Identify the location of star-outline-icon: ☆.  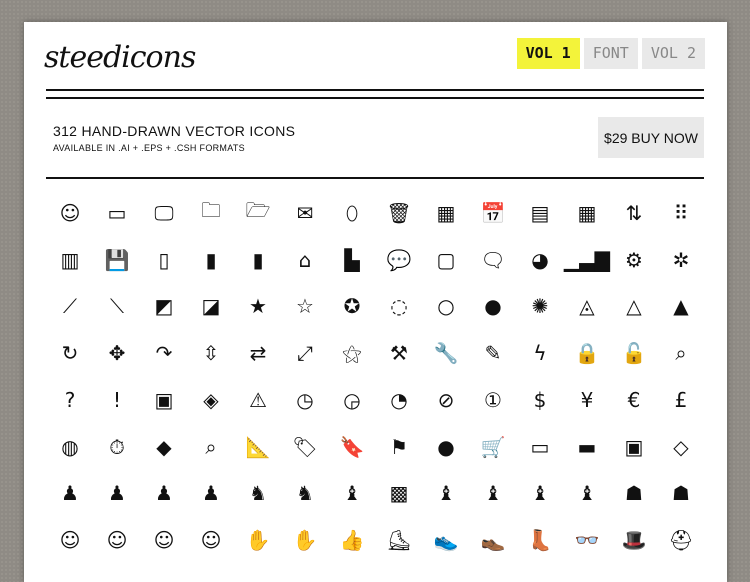
(305, 306).